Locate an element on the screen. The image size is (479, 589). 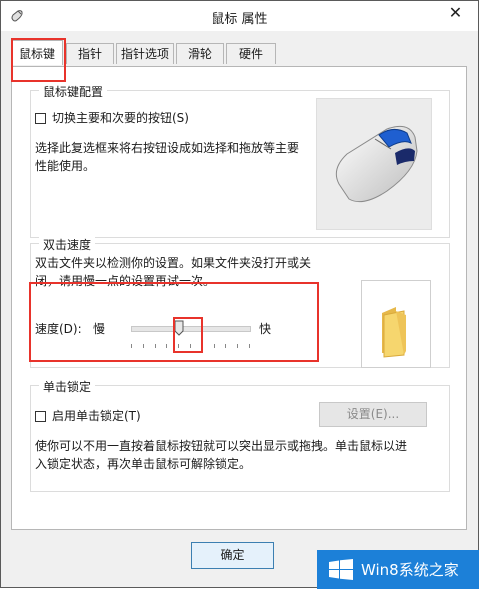
button-config-title: 鼠标键配置 is located at coordinates (73, 91).